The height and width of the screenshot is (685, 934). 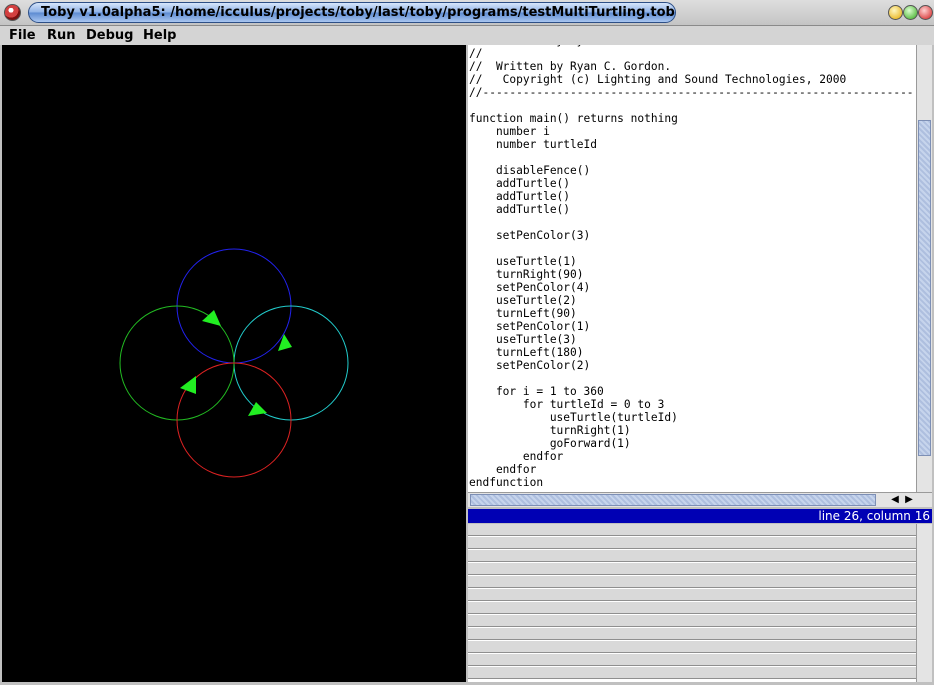 I want to click on menu-file: File, so click(x=22, y=35).